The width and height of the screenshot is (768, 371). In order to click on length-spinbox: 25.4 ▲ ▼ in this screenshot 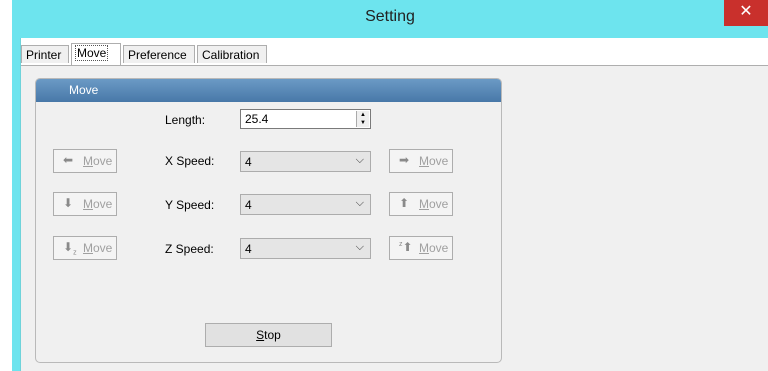, I will do `click(305, 119)`.